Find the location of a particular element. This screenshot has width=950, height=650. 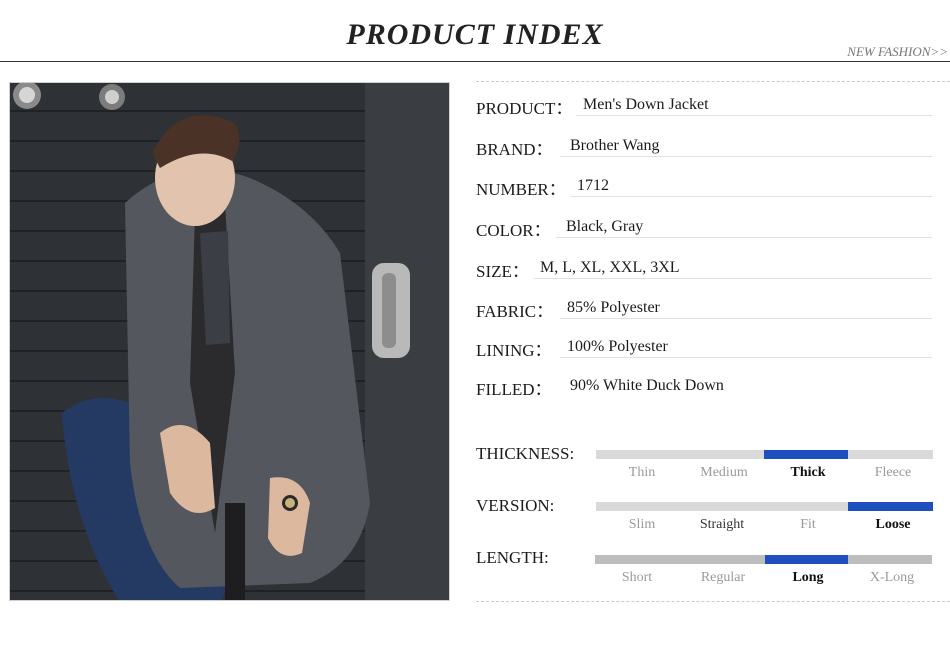

spec-row-filled: FILLED： 90% White Duck Down is located at coordinates (704, 388).